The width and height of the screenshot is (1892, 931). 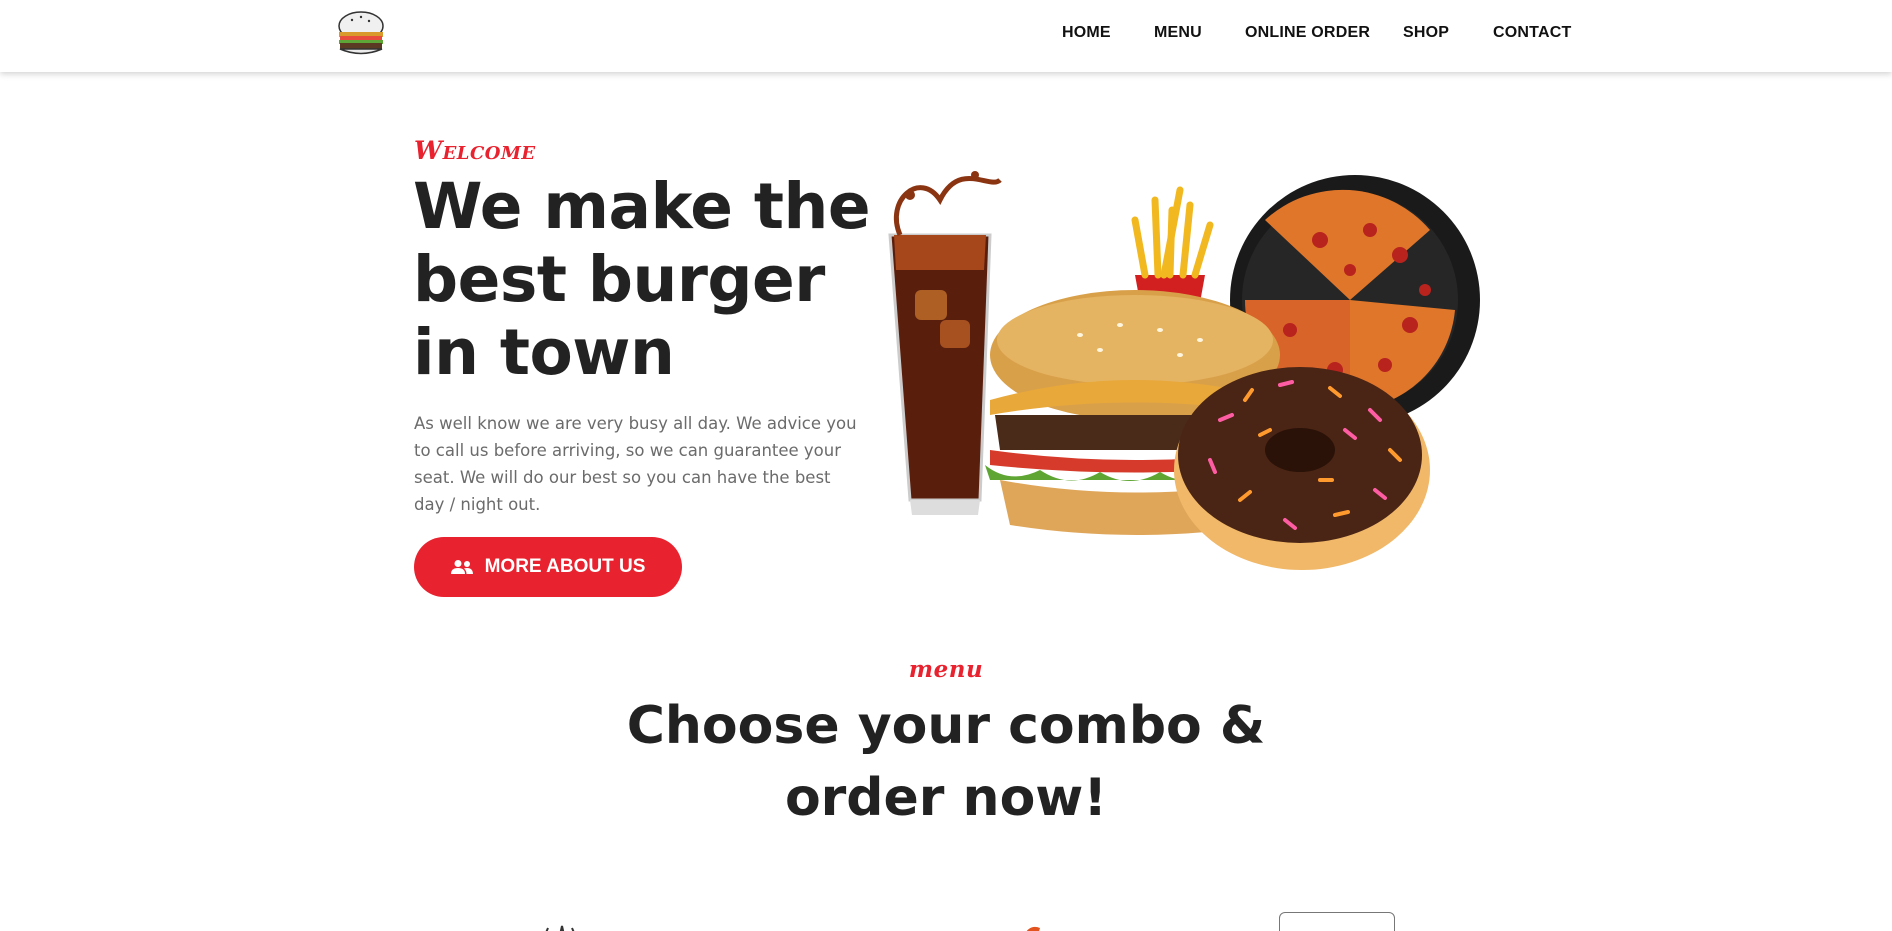 What do you see at coordinates (475, 150) in the screenshot?
I see `hero-eyebrow: Welcome` at bounding box center [475, 150].